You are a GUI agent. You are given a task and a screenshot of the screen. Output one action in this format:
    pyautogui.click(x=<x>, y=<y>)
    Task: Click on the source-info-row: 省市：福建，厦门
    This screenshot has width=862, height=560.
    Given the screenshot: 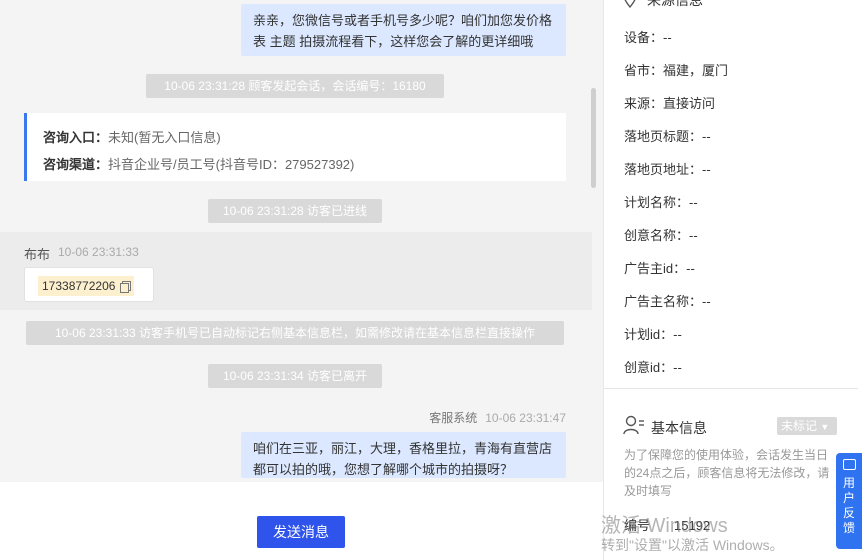 What is the action you would take?
    pyautogui.click(x=676, y=69)
    